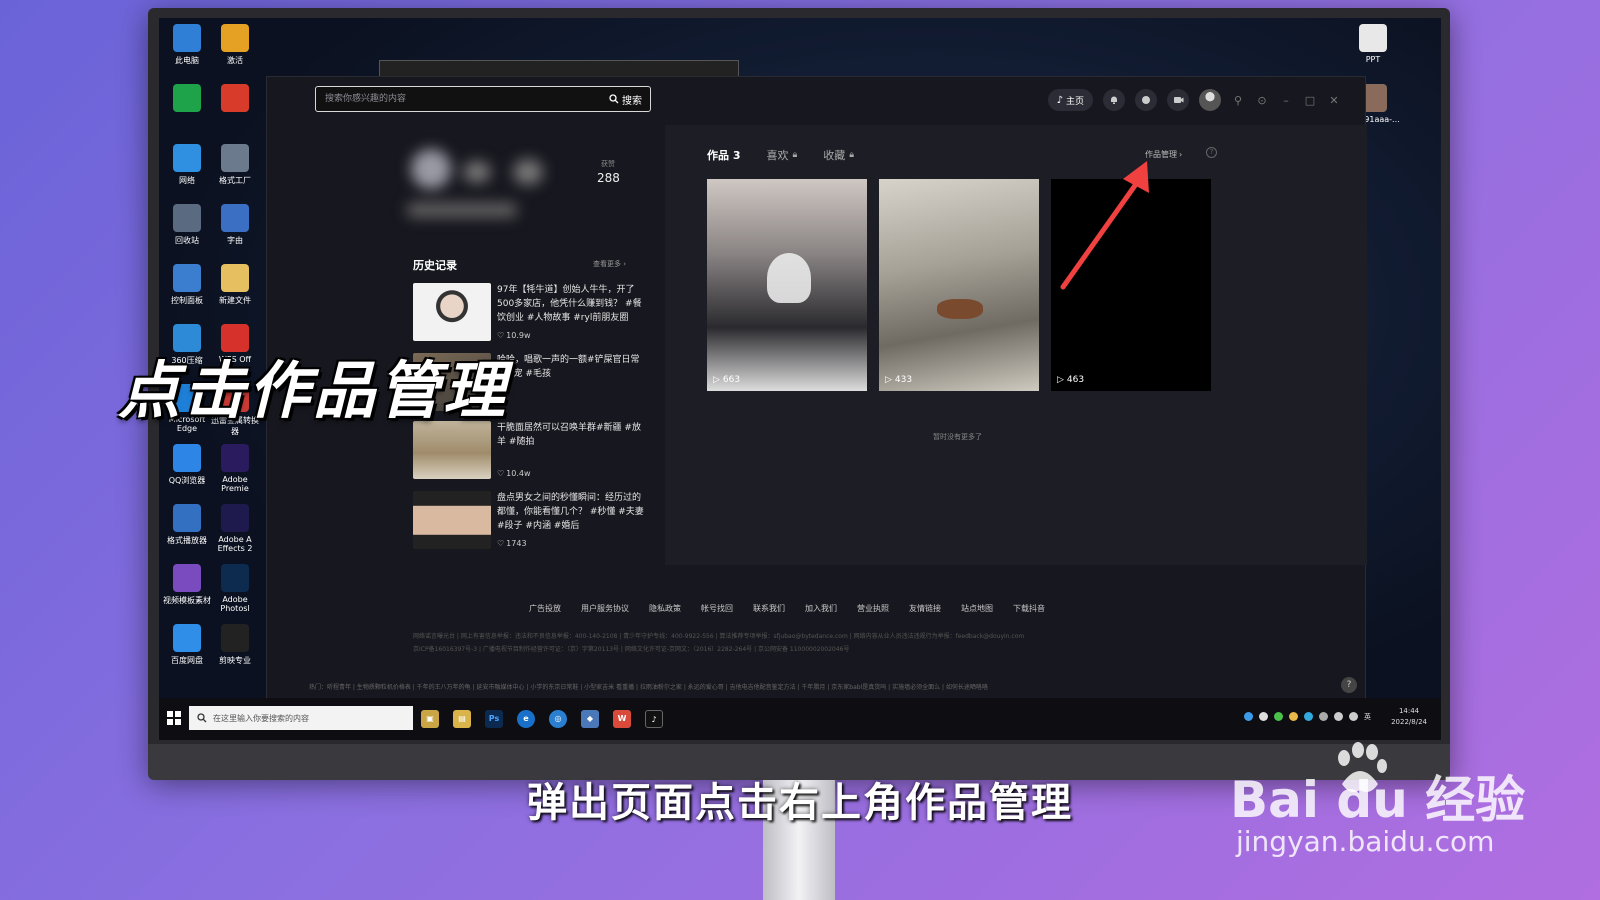 The height and width of the screenshot is (900, 1600). Describe the element at coordinates (781, 155) in the screenshot. I see `tab-likes: 喜欢 🔒︎` at that location.